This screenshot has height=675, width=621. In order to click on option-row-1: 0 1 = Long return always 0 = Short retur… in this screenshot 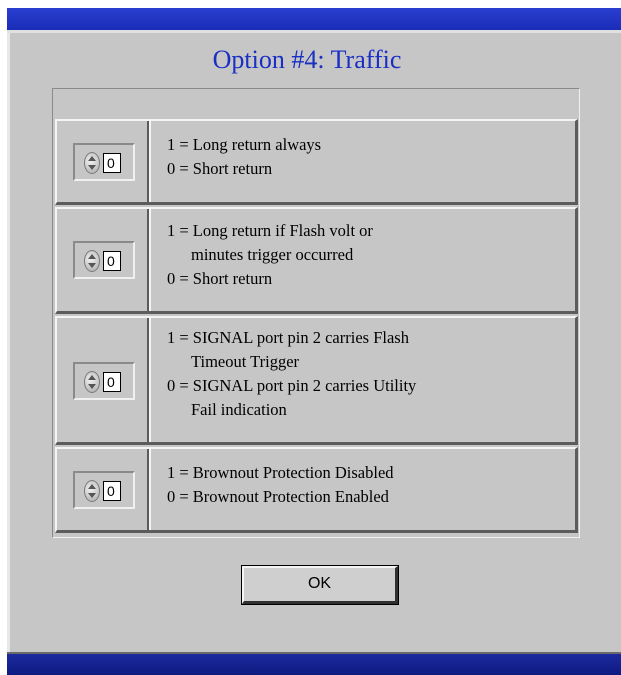, I will do `click(316, 162)`.